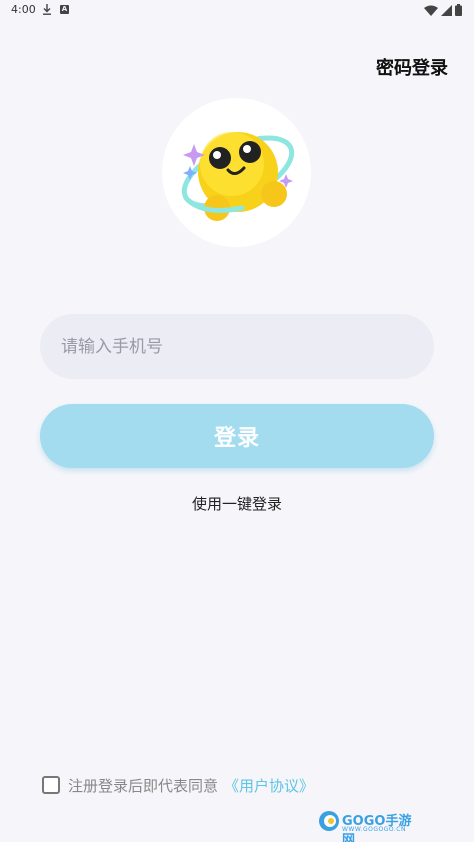 The height and width of the screenshot is (842, 474). I want to click on status-time: 4:00, so click(23, 9).